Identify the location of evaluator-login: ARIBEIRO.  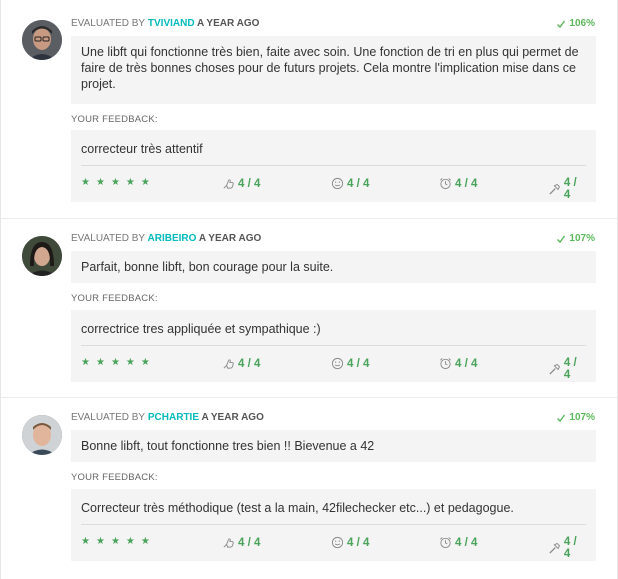
(172, 238).